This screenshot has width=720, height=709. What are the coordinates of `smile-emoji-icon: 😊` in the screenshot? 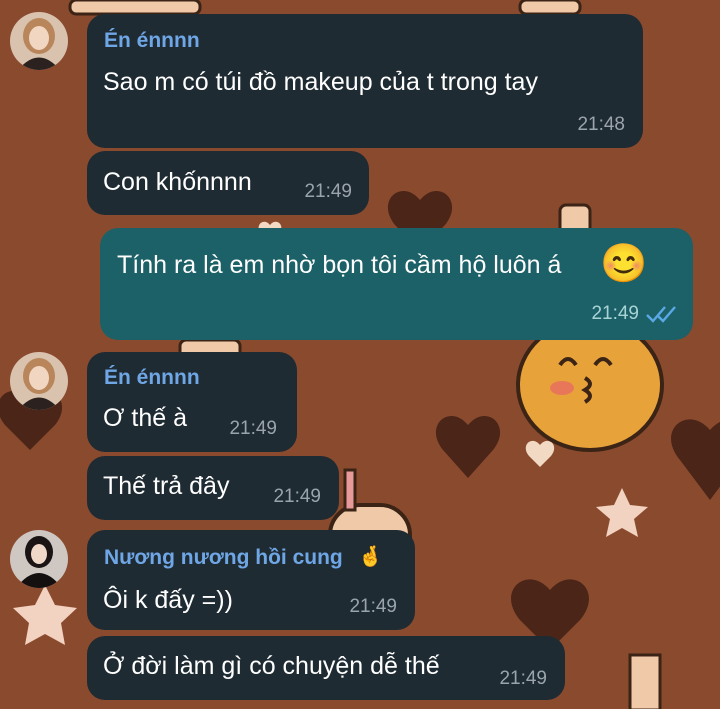 It's located at (624, 264).